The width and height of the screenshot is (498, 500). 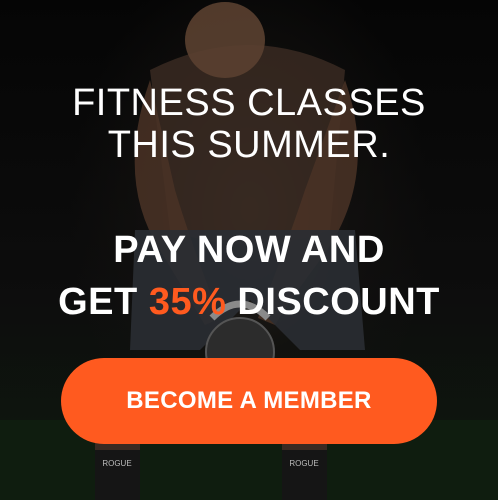 What do you see at coordinates (249, 401) in the screenshot?
I see `become-member-button: BECOME A MEMBER` at bounding box center [249, 401].